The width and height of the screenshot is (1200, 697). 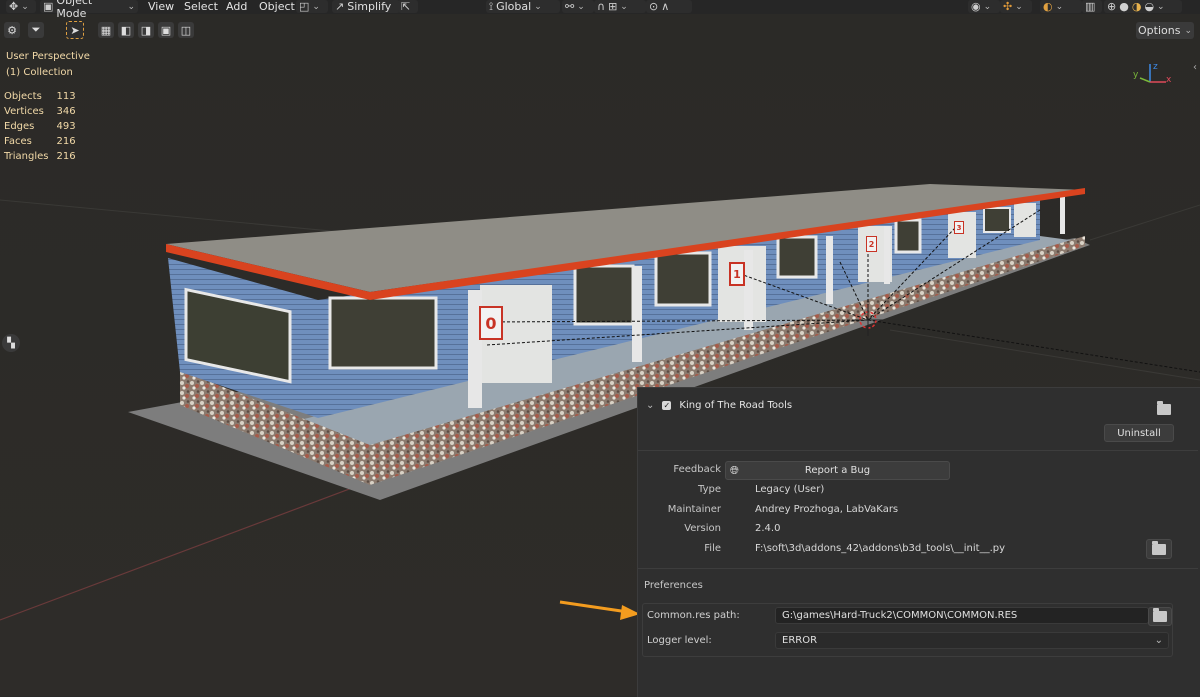 I want to click on extra-tool-button: ⇱, so click(x=408, y=6).